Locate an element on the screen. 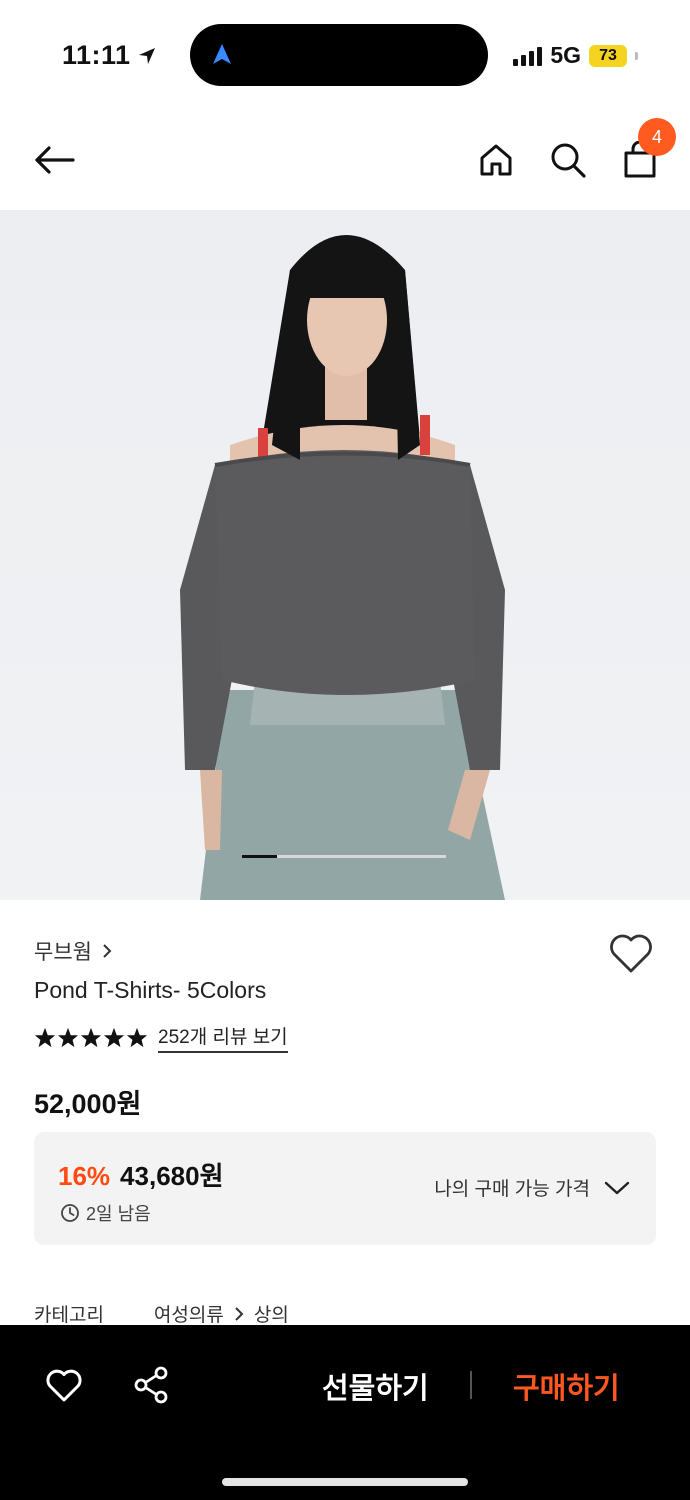 This screenshot has width=690, height=1500. category-row: 카테고리 여성의류 상의 is located at coordinates (161, 1313).